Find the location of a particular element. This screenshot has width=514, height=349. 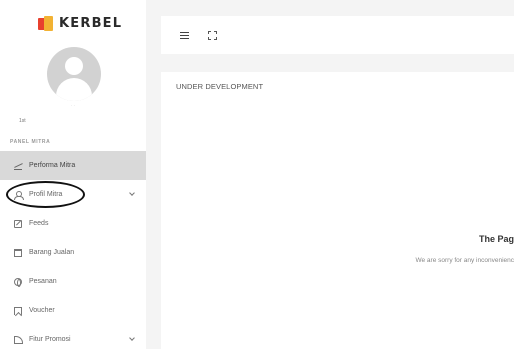

sidebar-item-feeds: Feeds is located at coordinates (73, 223).